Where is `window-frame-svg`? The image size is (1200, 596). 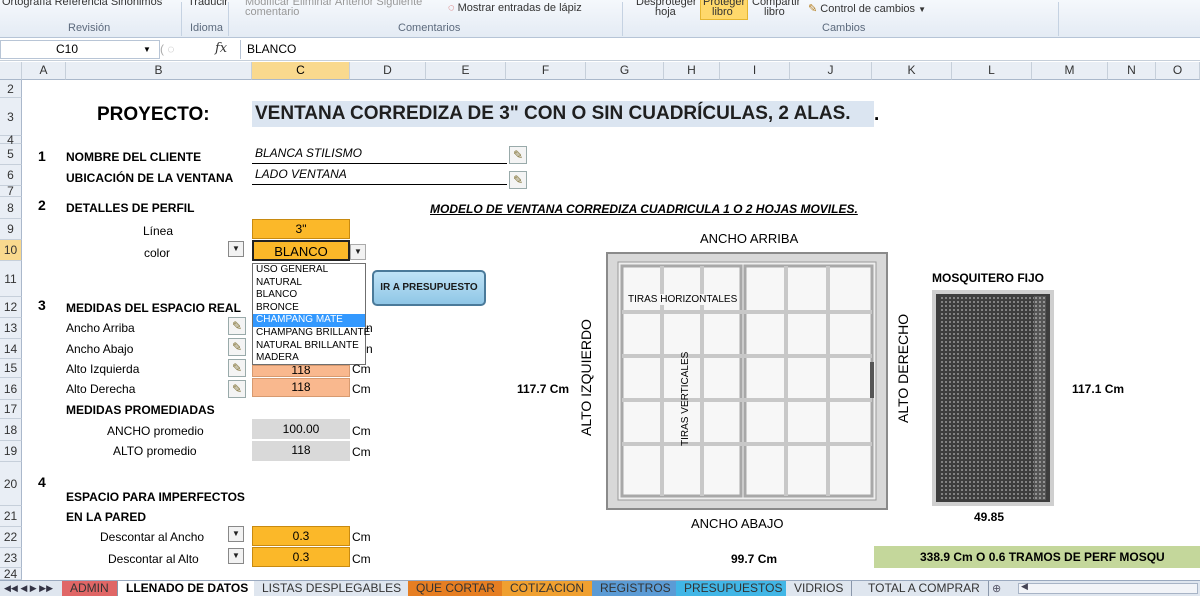 window-frame-svg is located at coordinates (747, 381).